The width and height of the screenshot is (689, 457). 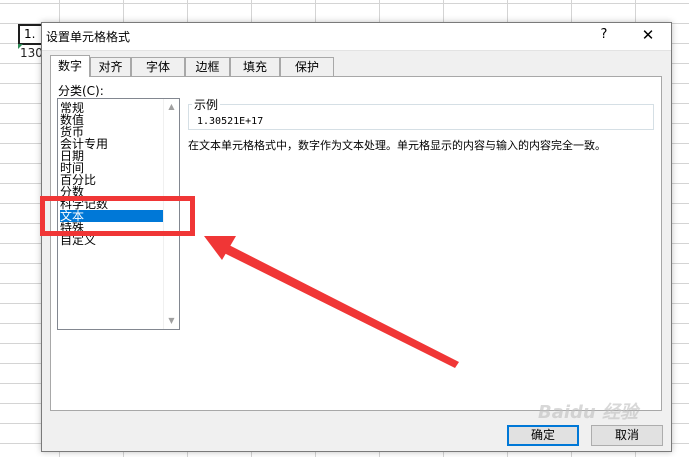 What do you see at coordinates (70, 66) in the screenshot?
I see `tab-number: 数字` at bounding box center [70, 66].